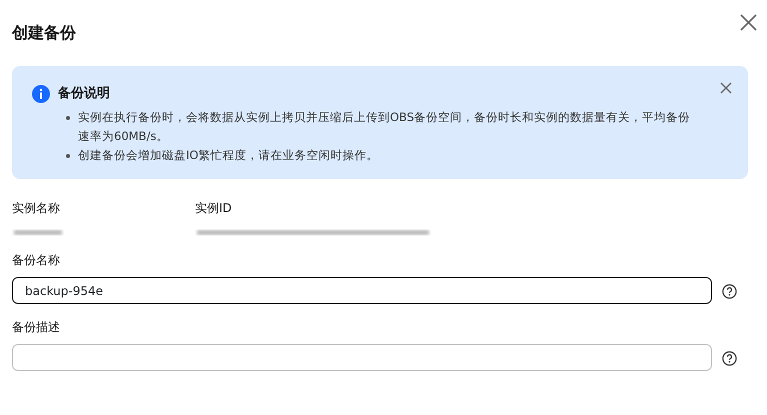  I want to click on dialog-title: 创建备份, so click(44, 33).